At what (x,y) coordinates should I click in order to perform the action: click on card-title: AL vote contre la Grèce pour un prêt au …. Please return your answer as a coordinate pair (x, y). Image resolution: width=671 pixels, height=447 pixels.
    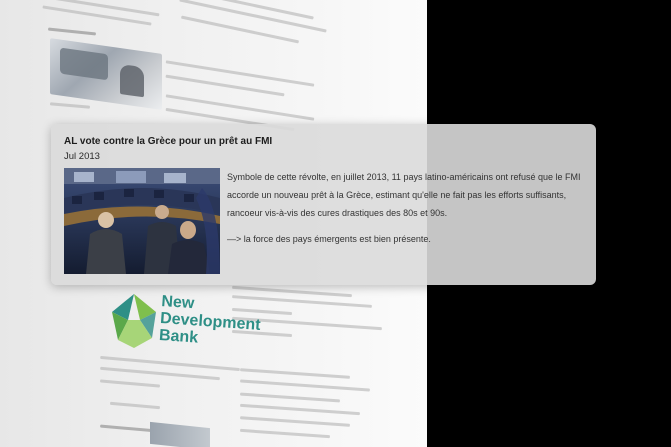
    Looking at the image, I should click on (168, 141).